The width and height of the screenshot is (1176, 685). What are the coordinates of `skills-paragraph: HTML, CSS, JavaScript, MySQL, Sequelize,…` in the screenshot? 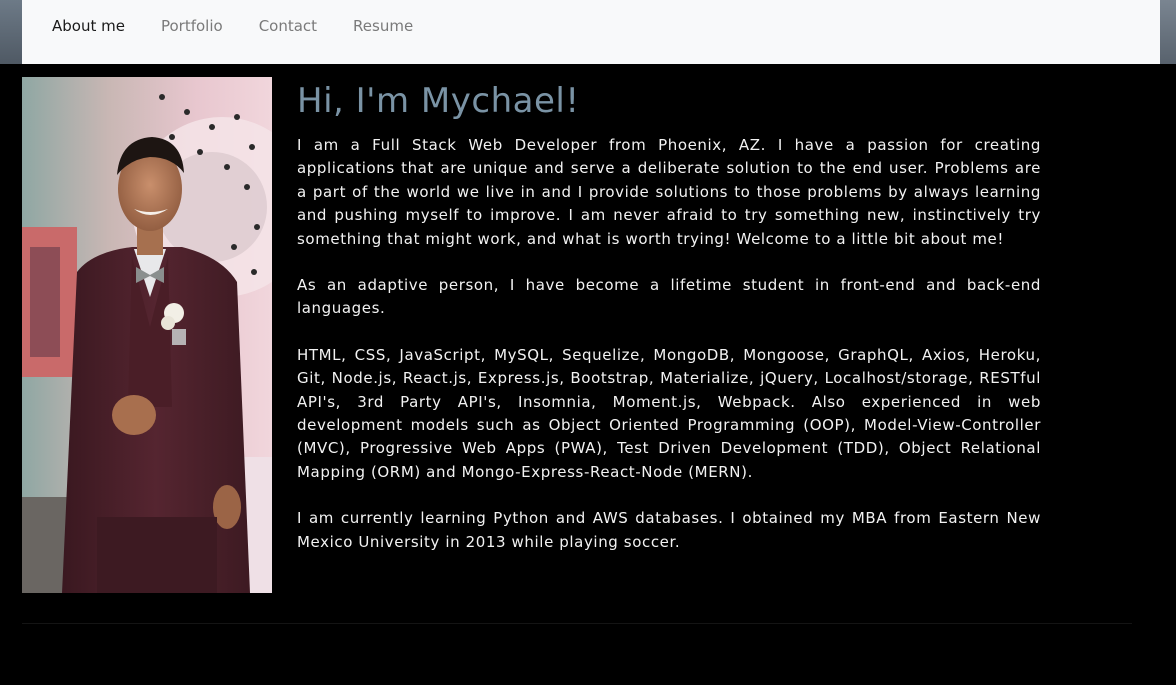 It's located at (669, 413).